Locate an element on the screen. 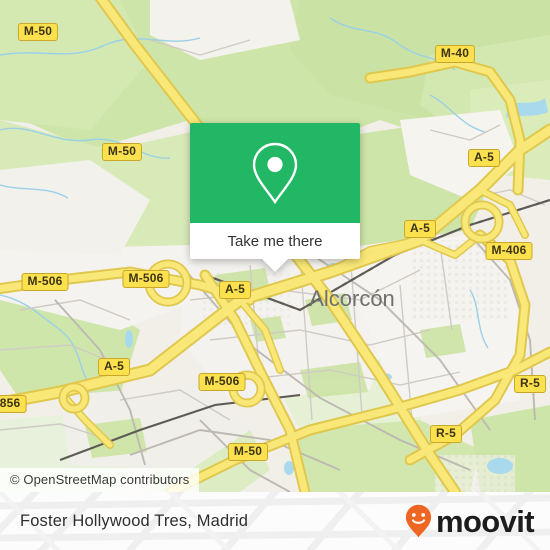 The height and width of the screenshot is (550, 550). location-popup: Take me there is located at coordinates (275, 197).